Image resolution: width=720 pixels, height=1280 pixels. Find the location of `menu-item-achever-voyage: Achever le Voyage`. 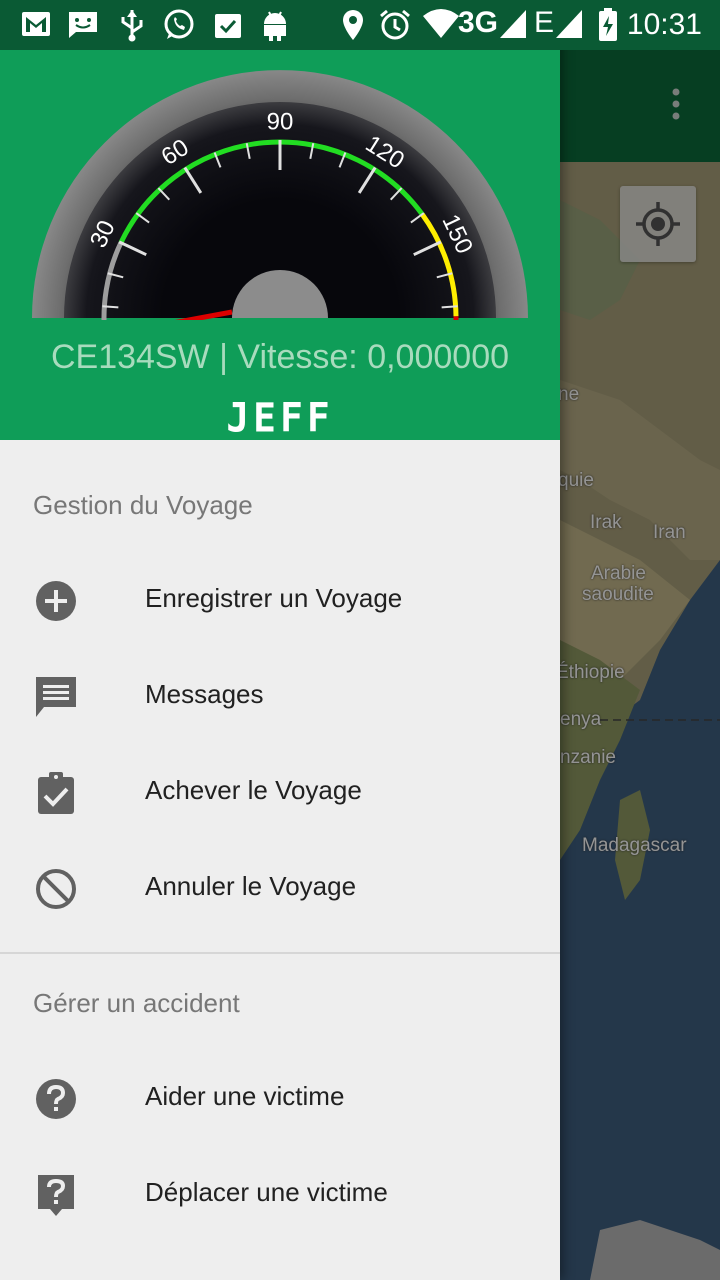

menu-item-achever-voyage: Achever le Voyage is located at coordinates (280, 793).